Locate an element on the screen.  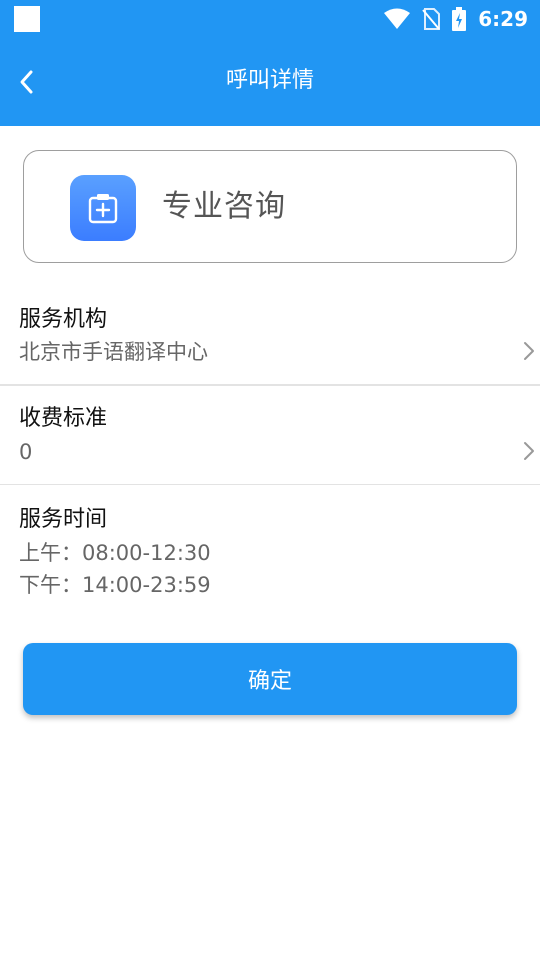
service-card: 专业咨询 is located at coordinates (270, 206).